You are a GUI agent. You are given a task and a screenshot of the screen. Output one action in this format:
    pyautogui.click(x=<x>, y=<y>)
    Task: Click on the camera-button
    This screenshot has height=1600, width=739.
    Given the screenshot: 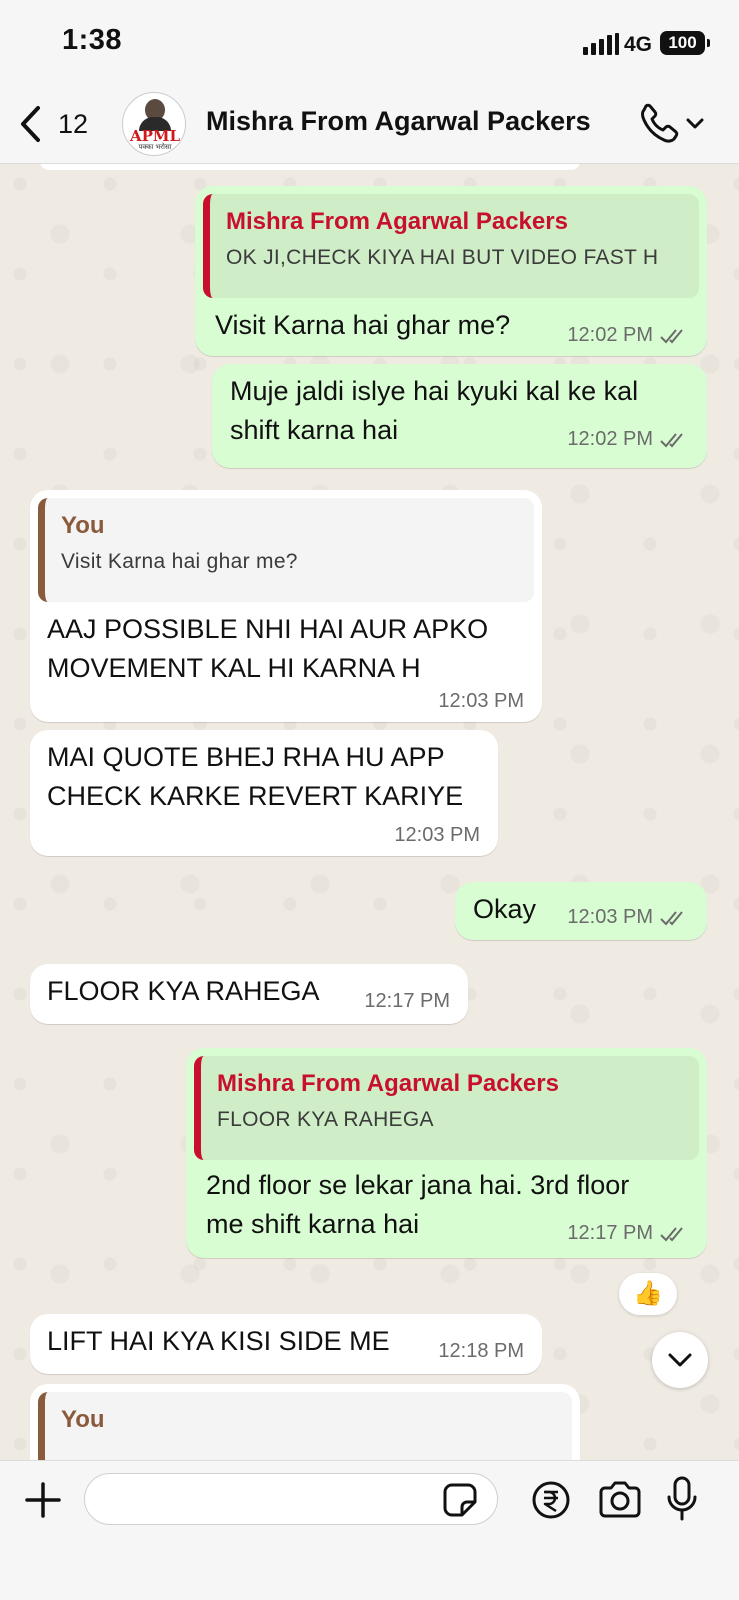 What is the action you would take?
    pyautogui.click(x=620, y=1500)
    